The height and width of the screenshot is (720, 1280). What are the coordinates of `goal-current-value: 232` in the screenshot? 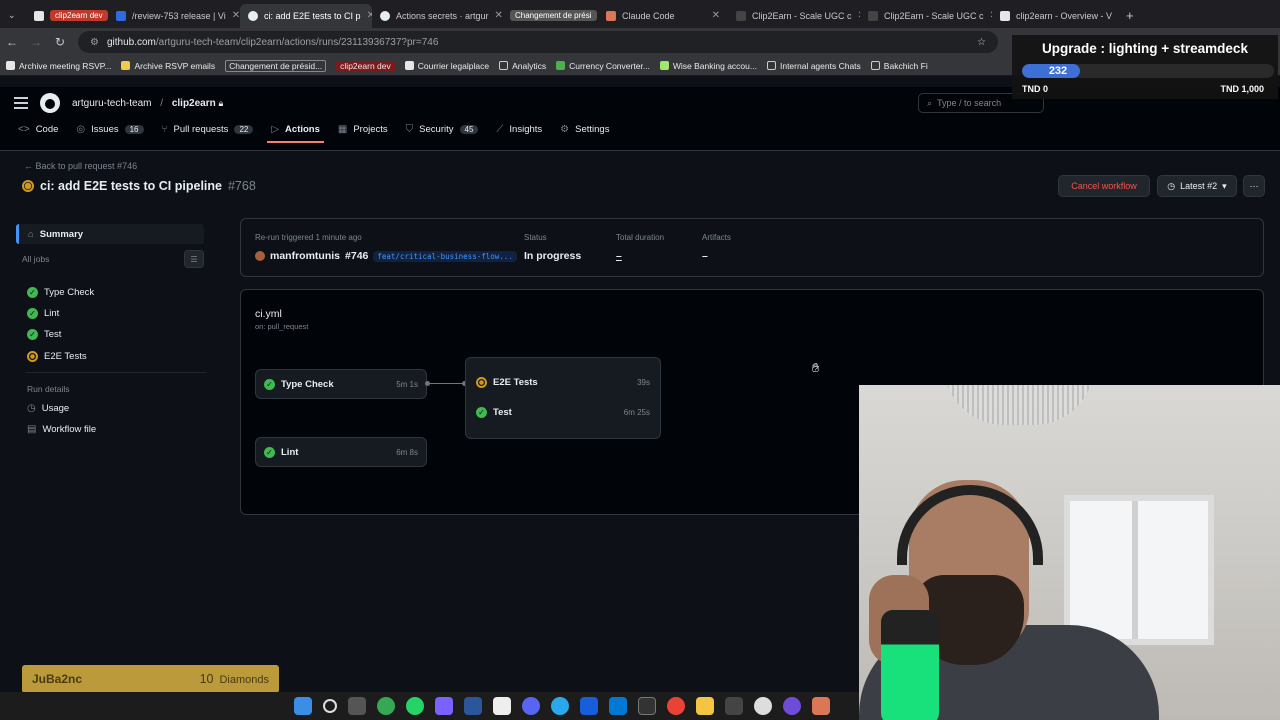 It's located at (1058, 71).